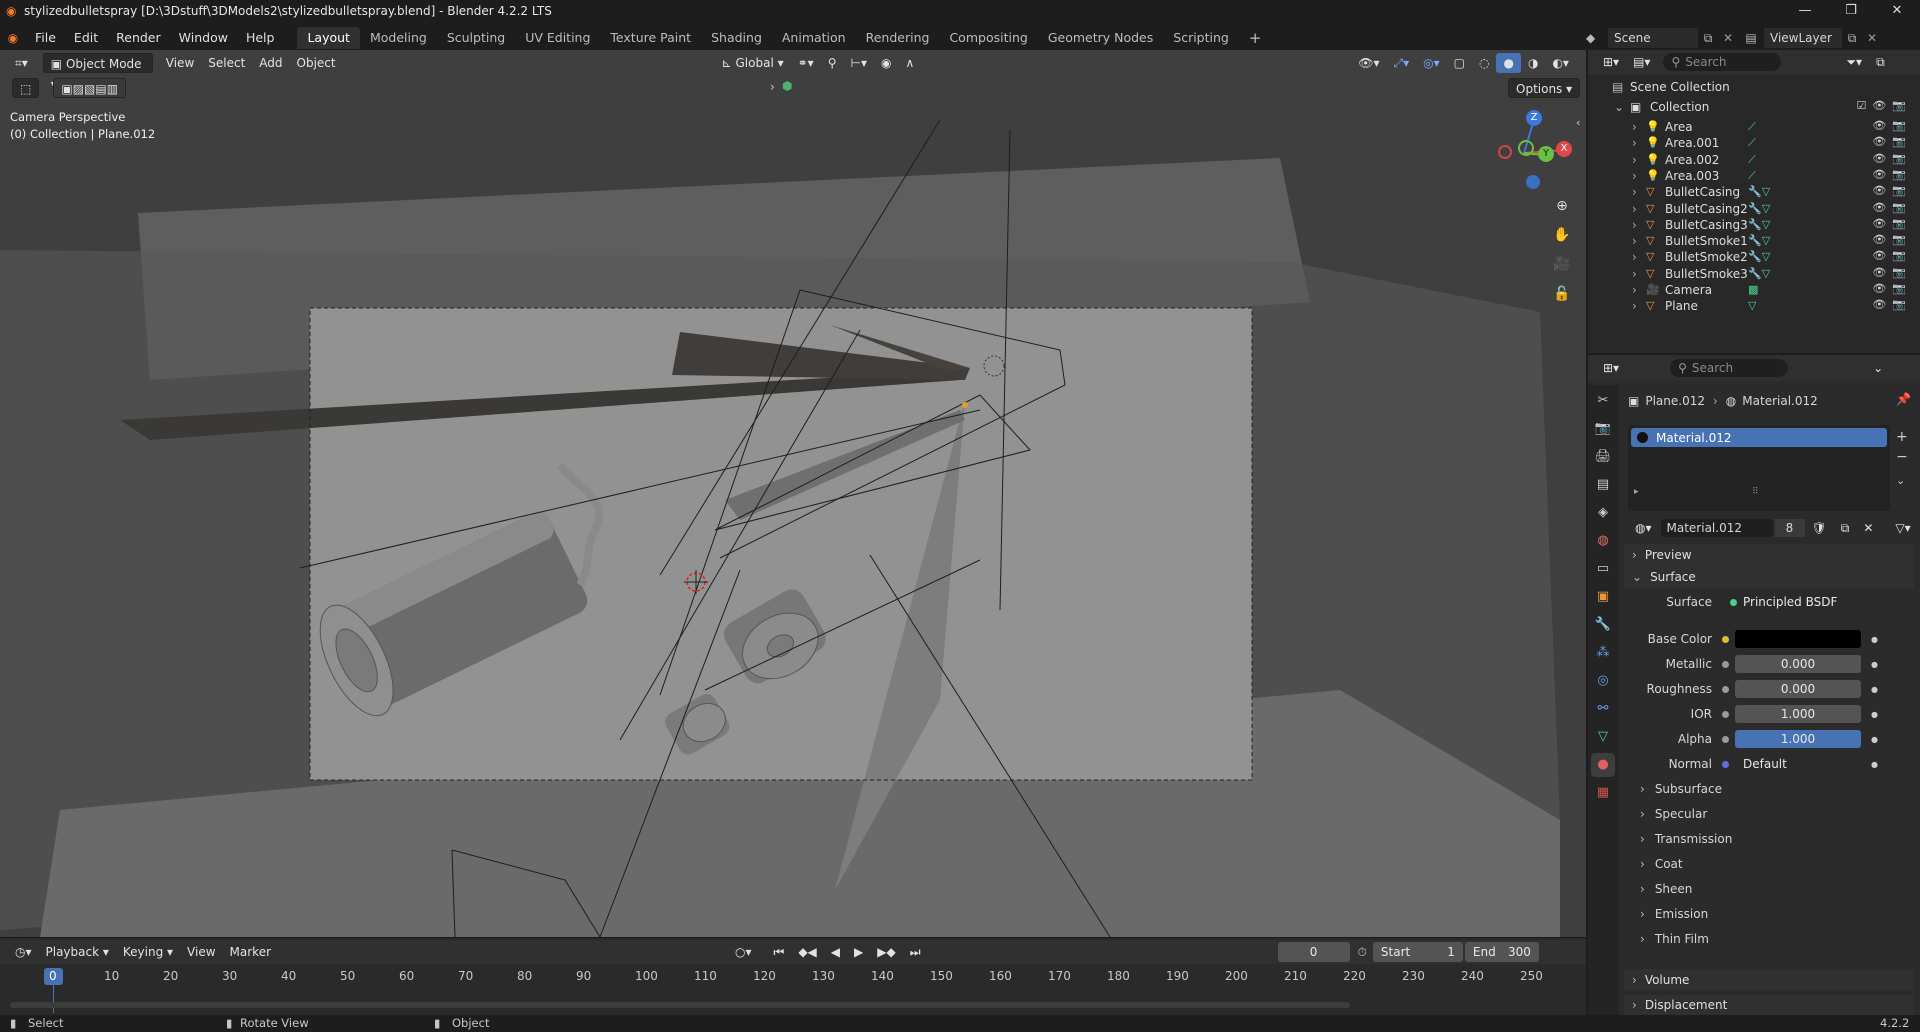  What do you see at coordinates (1417, 952) in the screenshot?
I see `start-frame-field: Start 1` at bounding box center [1417, 952].